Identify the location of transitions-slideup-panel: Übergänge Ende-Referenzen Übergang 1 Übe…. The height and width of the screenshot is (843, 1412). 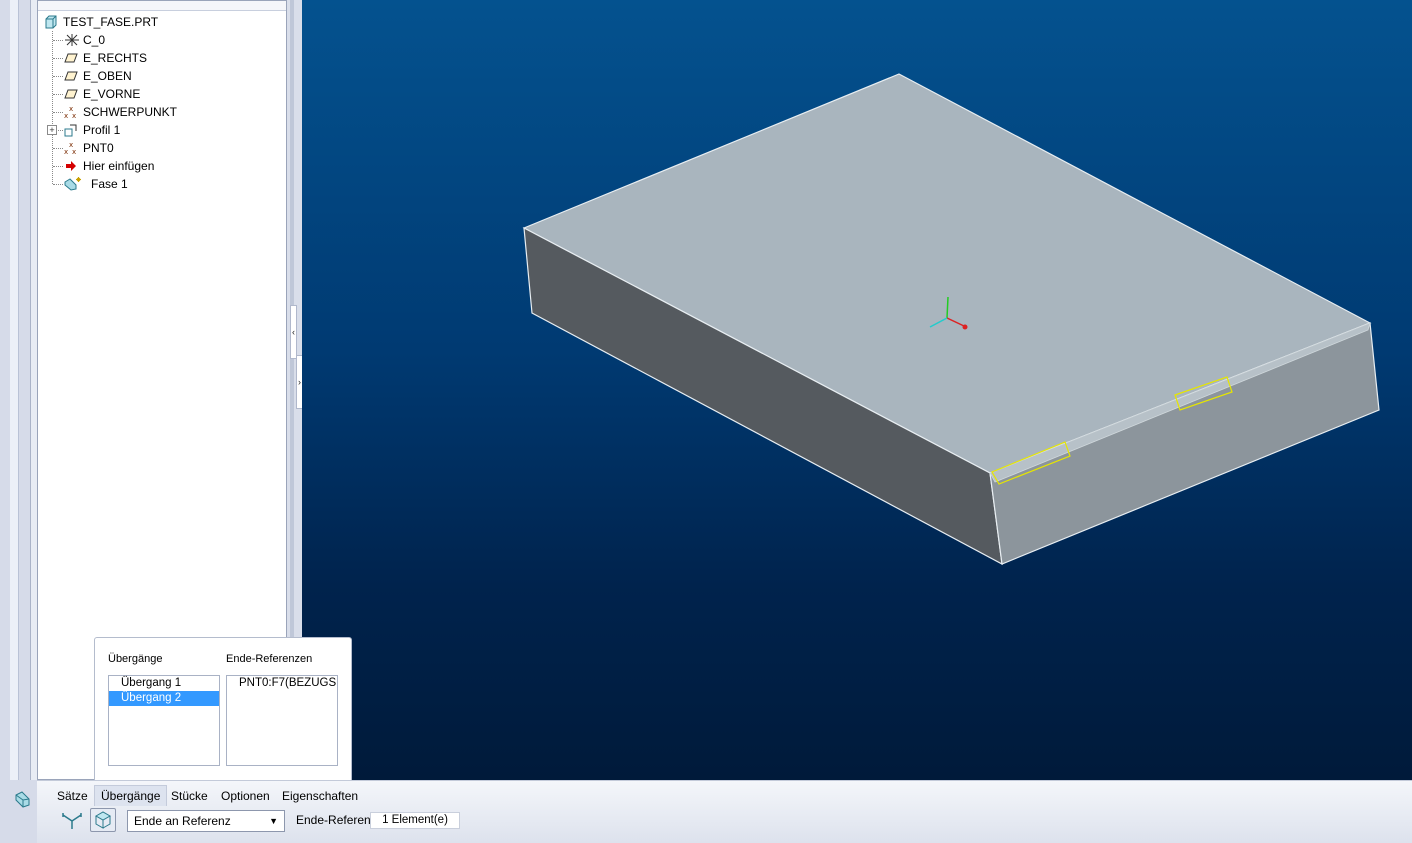
(223, 709).